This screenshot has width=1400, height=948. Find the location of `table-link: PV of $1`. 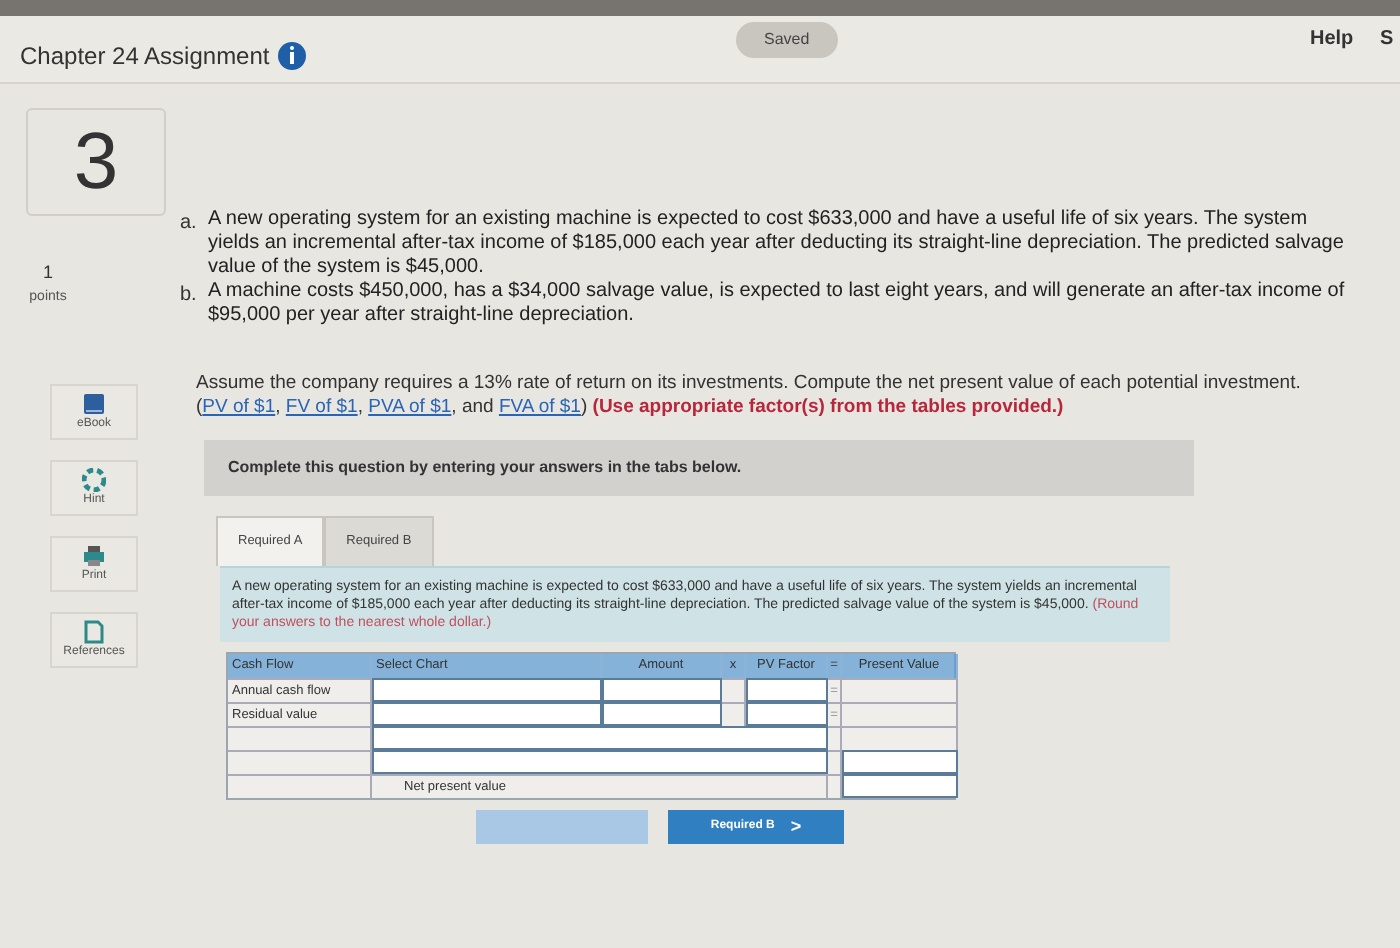

table-link: PV of $1 is located at coordinates (239, 407).